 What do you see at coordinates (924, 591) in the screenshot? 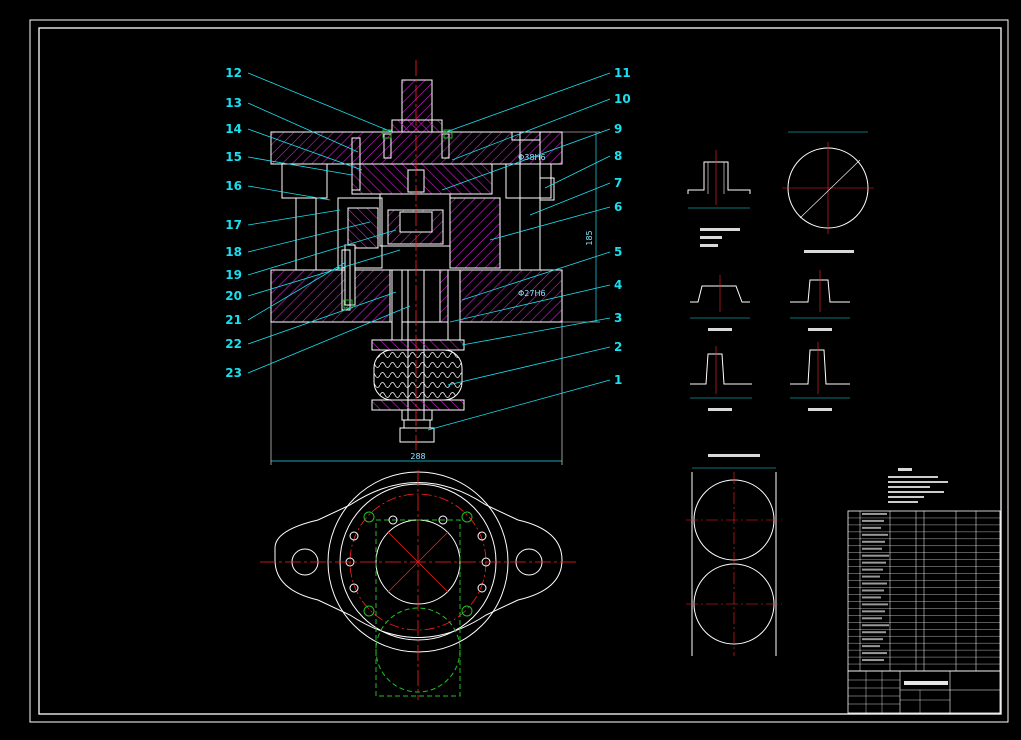
I see `parts-list-table` at bounding box center [924, 591].